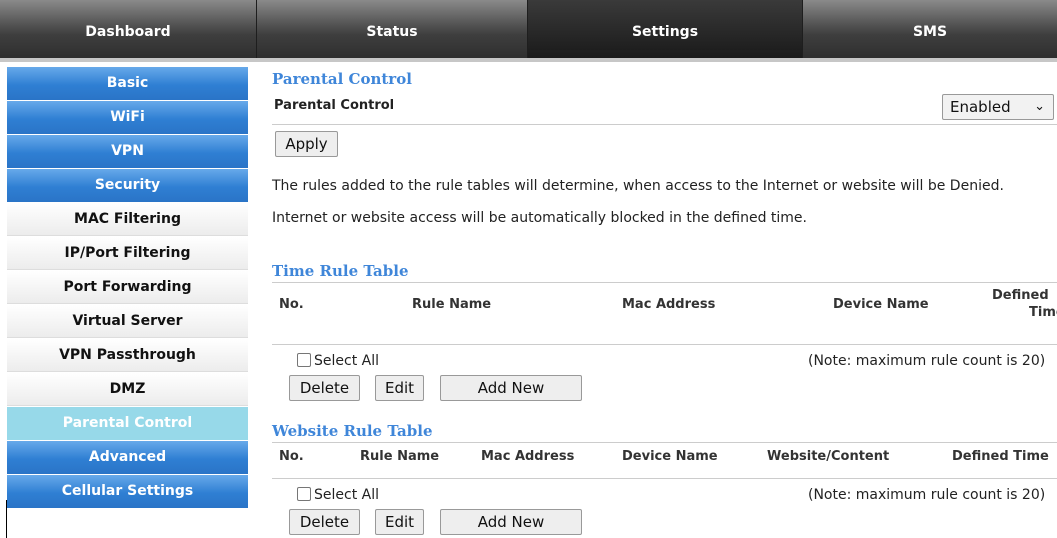  I want to click on sidebar-item-port-forwarding: Port Forwarding, so click(127, 287).